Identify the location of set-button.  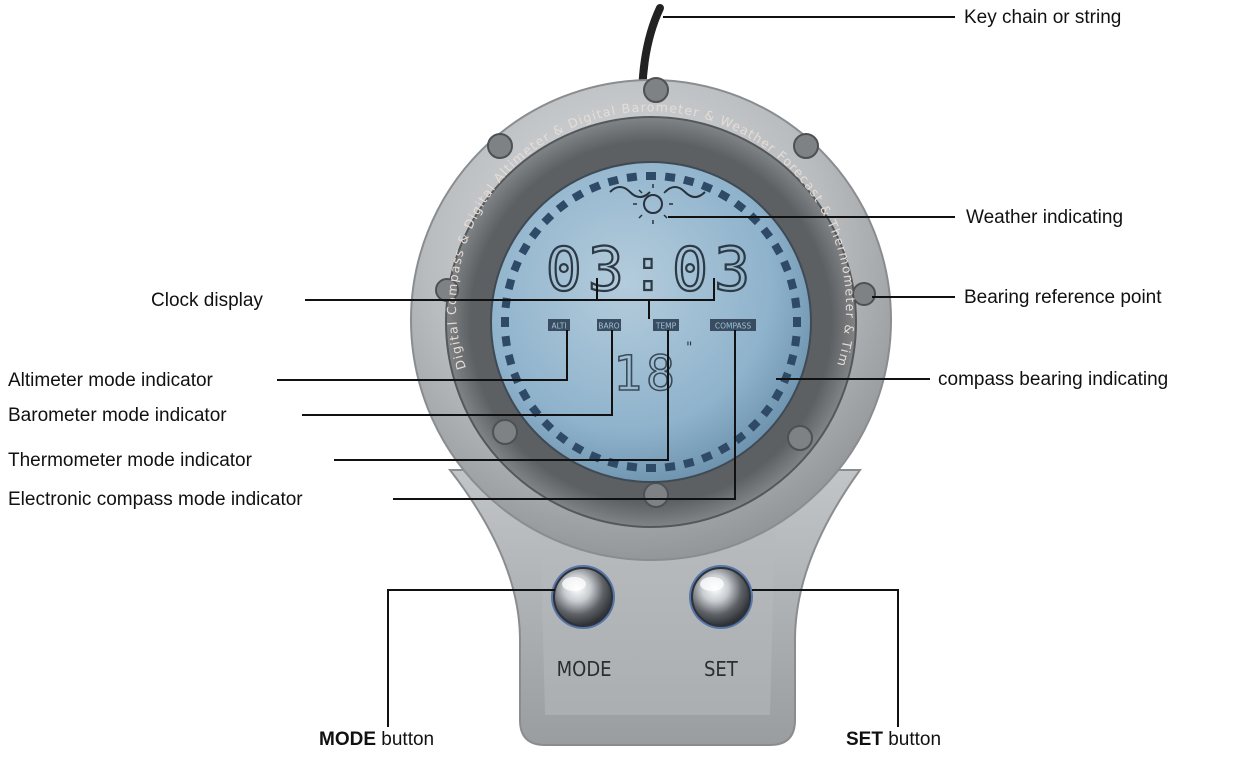
(721, 597).